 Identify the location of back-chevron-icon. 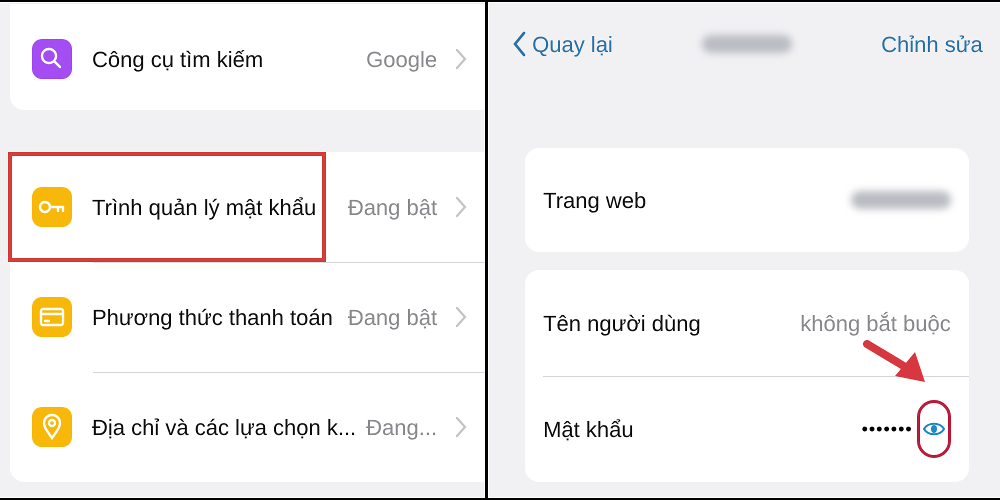
(519, 44).